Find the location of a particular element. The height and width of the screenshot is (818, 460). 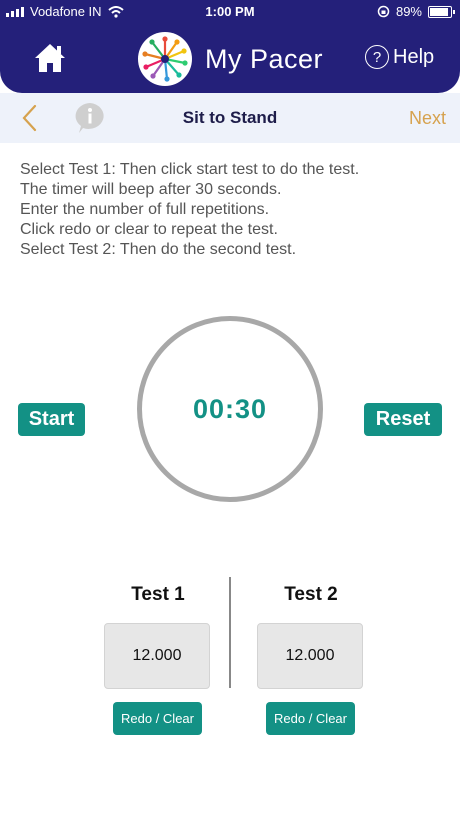

timer-display: 00:30 is located at coordinates (230, 408).